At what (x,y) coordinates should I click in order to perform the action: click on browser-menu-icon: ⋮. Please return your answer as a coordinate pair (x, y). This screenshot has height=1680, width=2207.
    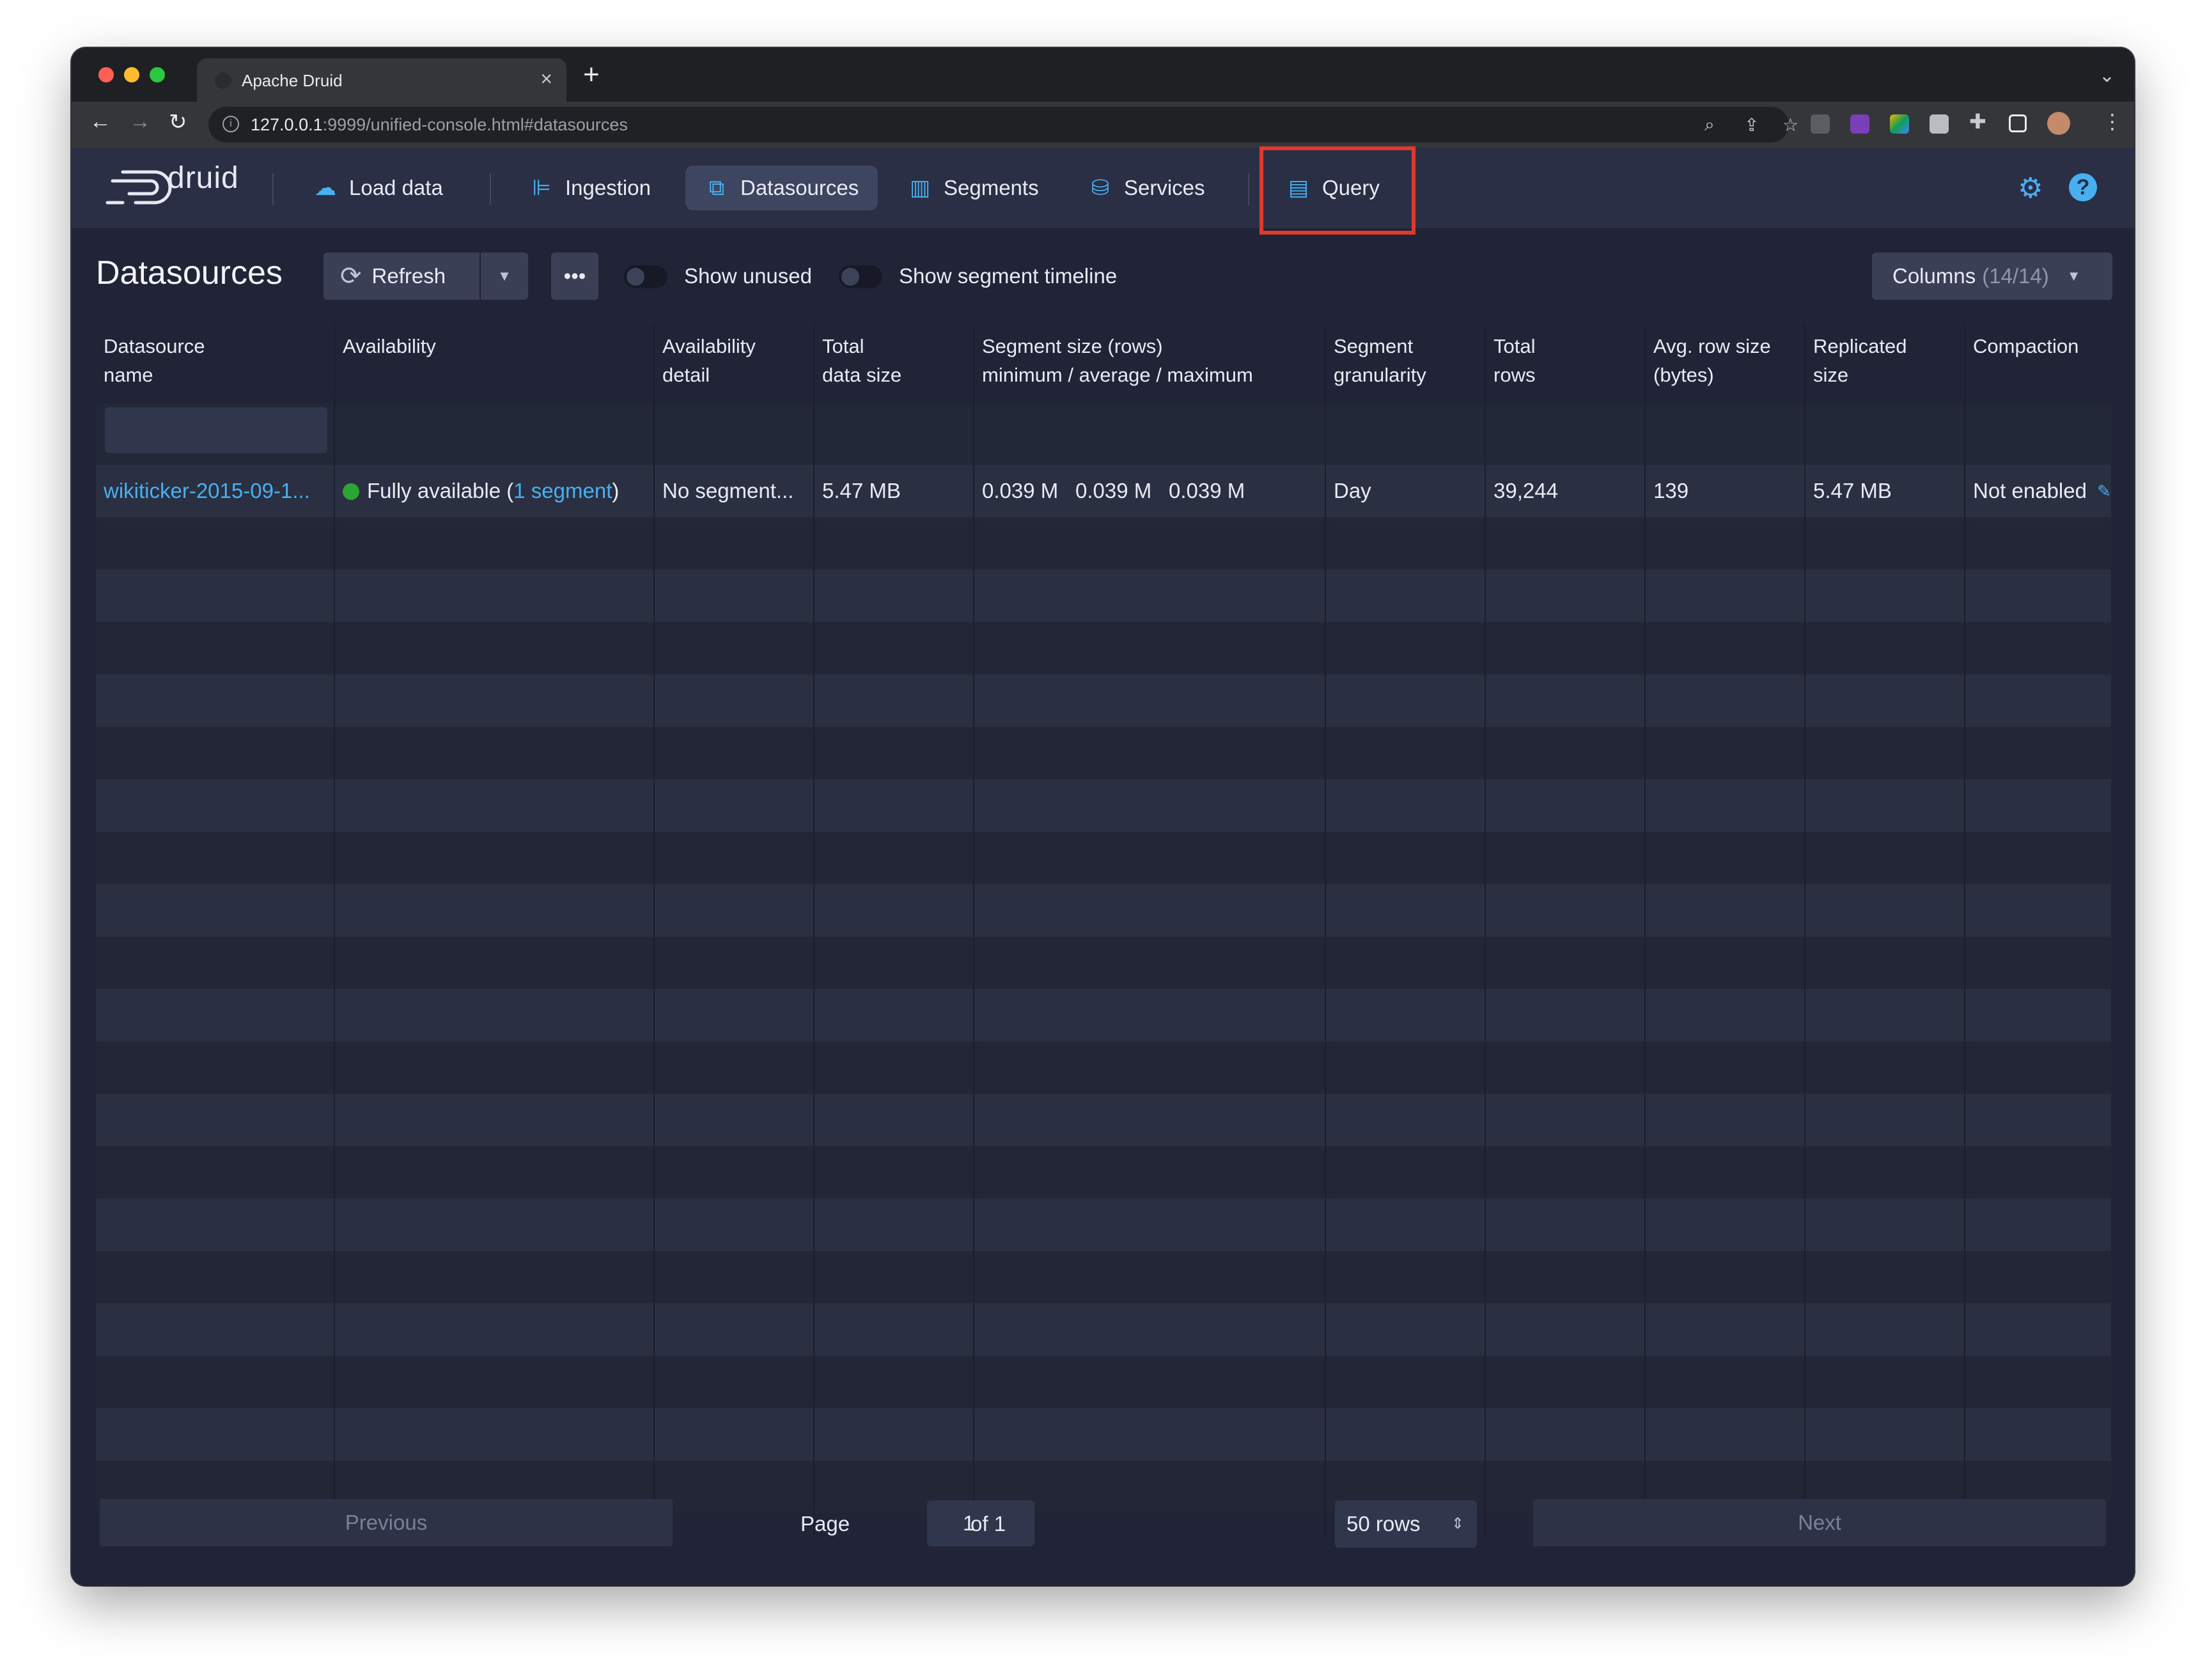
    Looking at the image, I should click on (2112, 121).